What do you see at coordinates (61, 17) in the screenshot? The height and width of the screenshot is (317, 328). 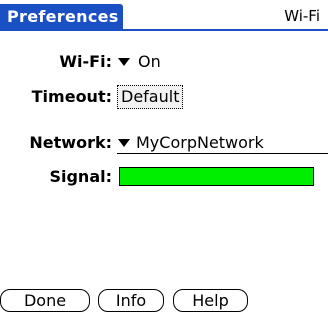 I see `app-title: Preferences` at bounding box center [61, 17].